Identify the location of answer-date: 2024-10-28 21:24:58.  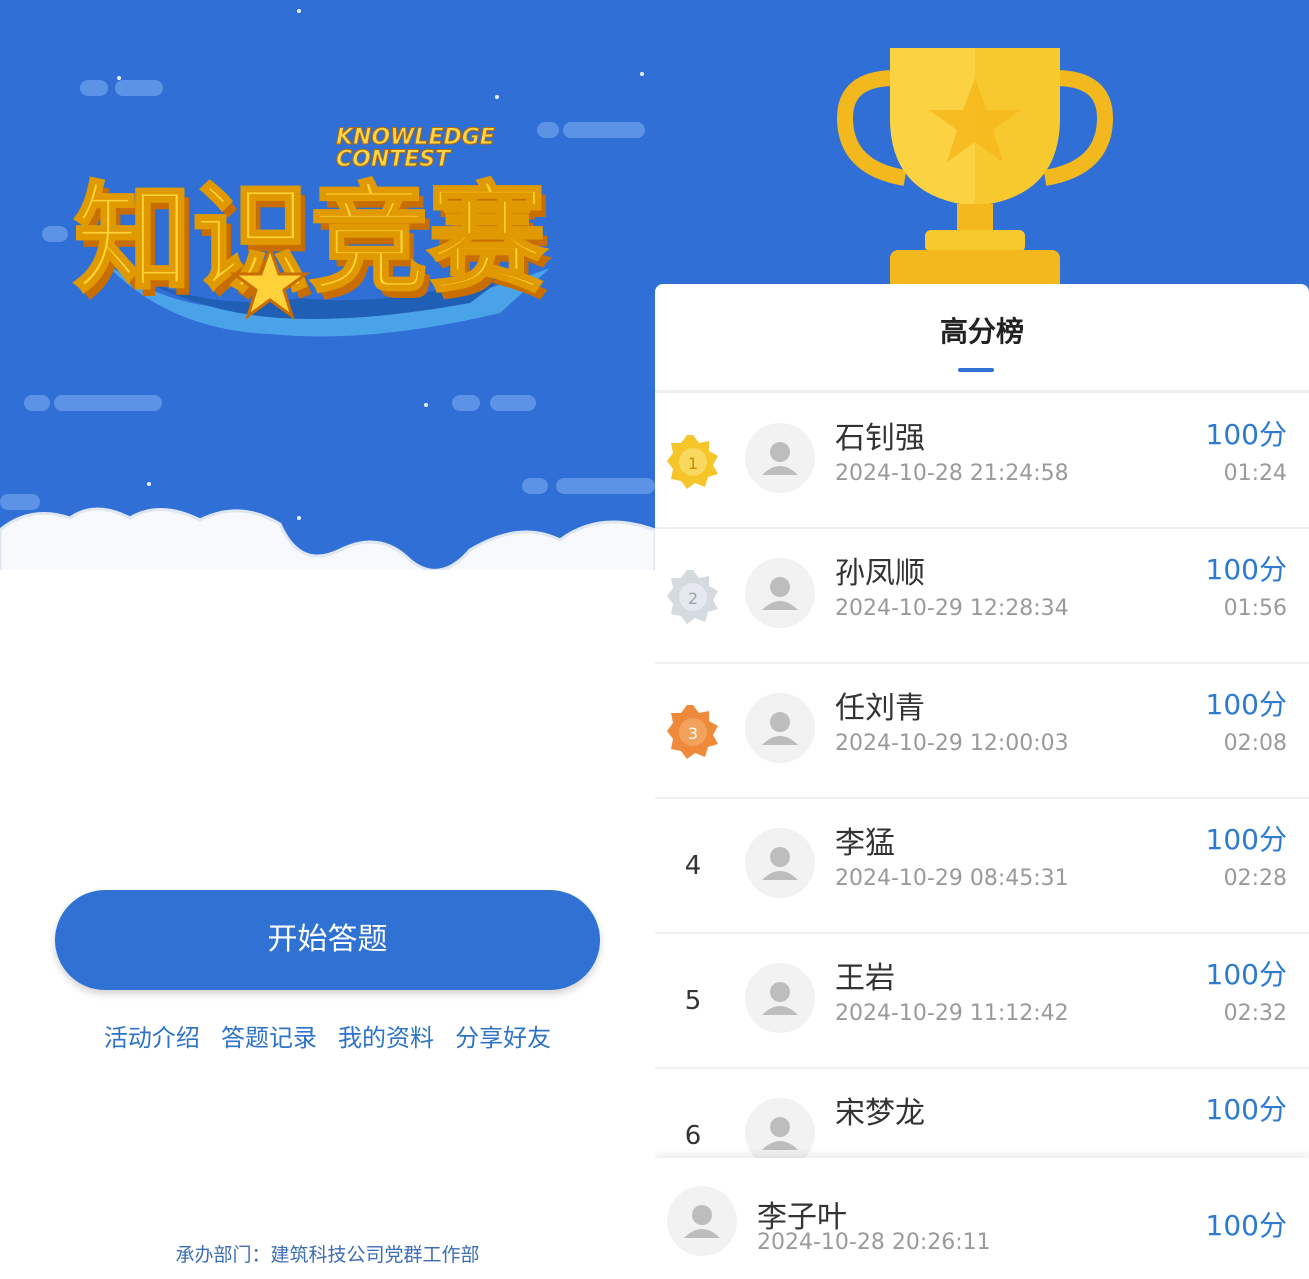
(952, 473).